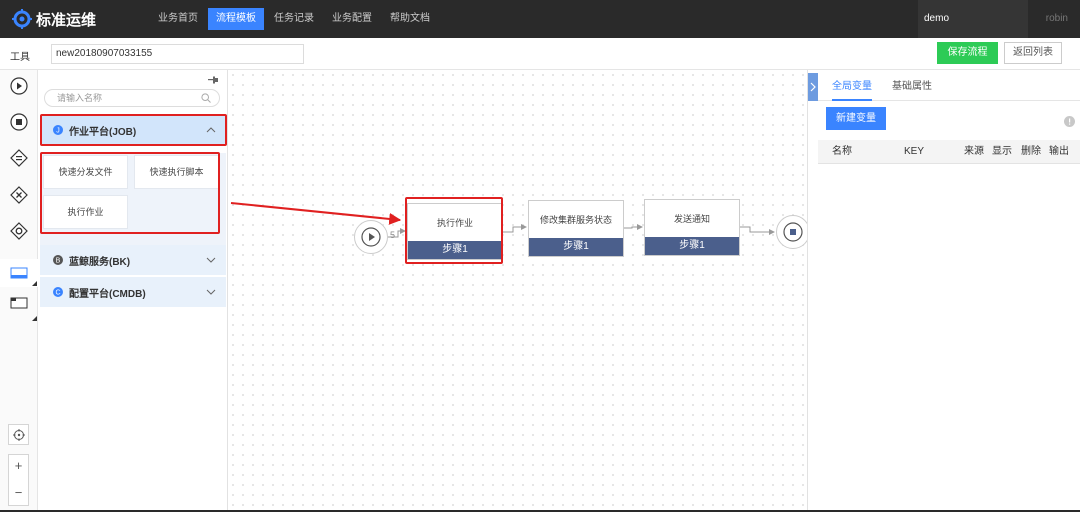 The width and height of the screenshot is (1080, 512). I want to click on column-header-output: 输出, so click(1059, 151).